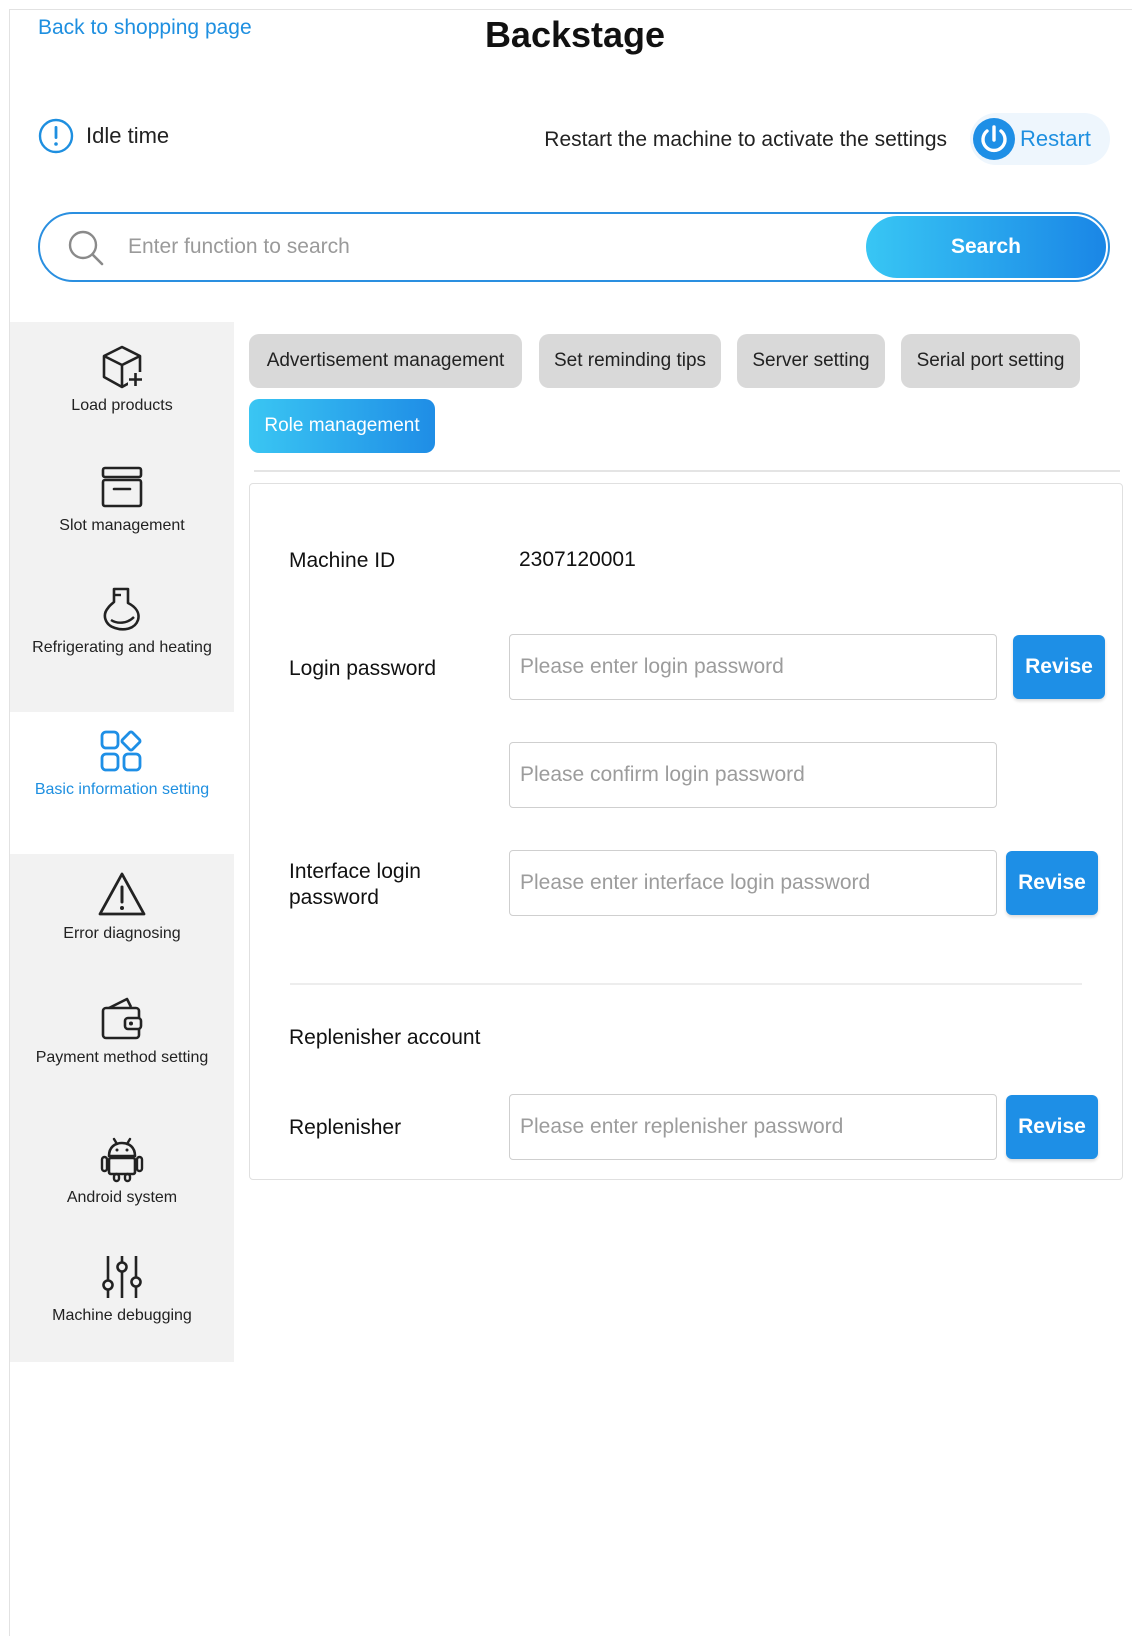 The width and height of the screenshot is (1132, 1636). I want to click on tab-role-management: Role management, so click(342, 426).